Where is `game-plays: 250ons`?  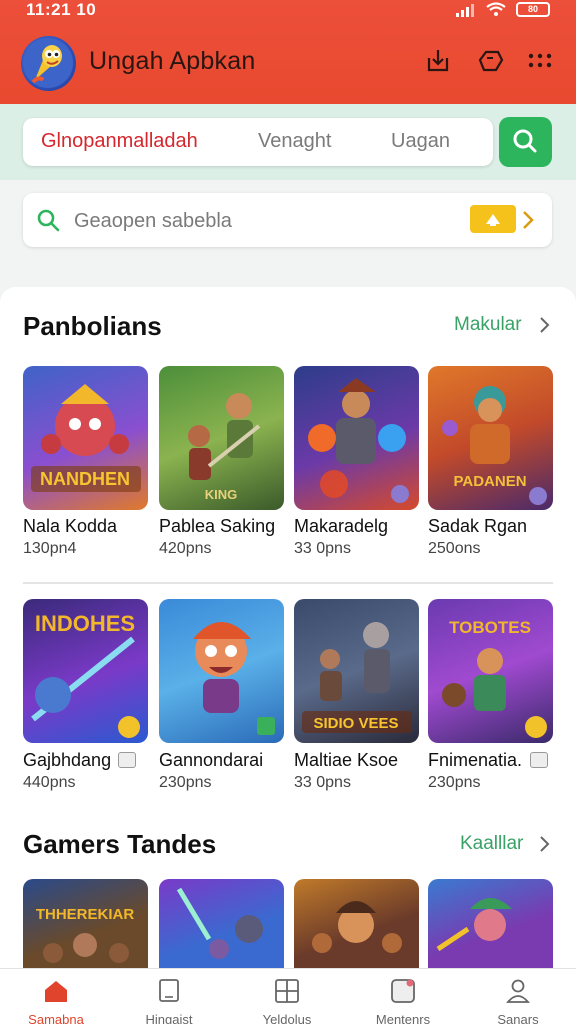 game-plays: 250ons is located at coordinates (454, 548).